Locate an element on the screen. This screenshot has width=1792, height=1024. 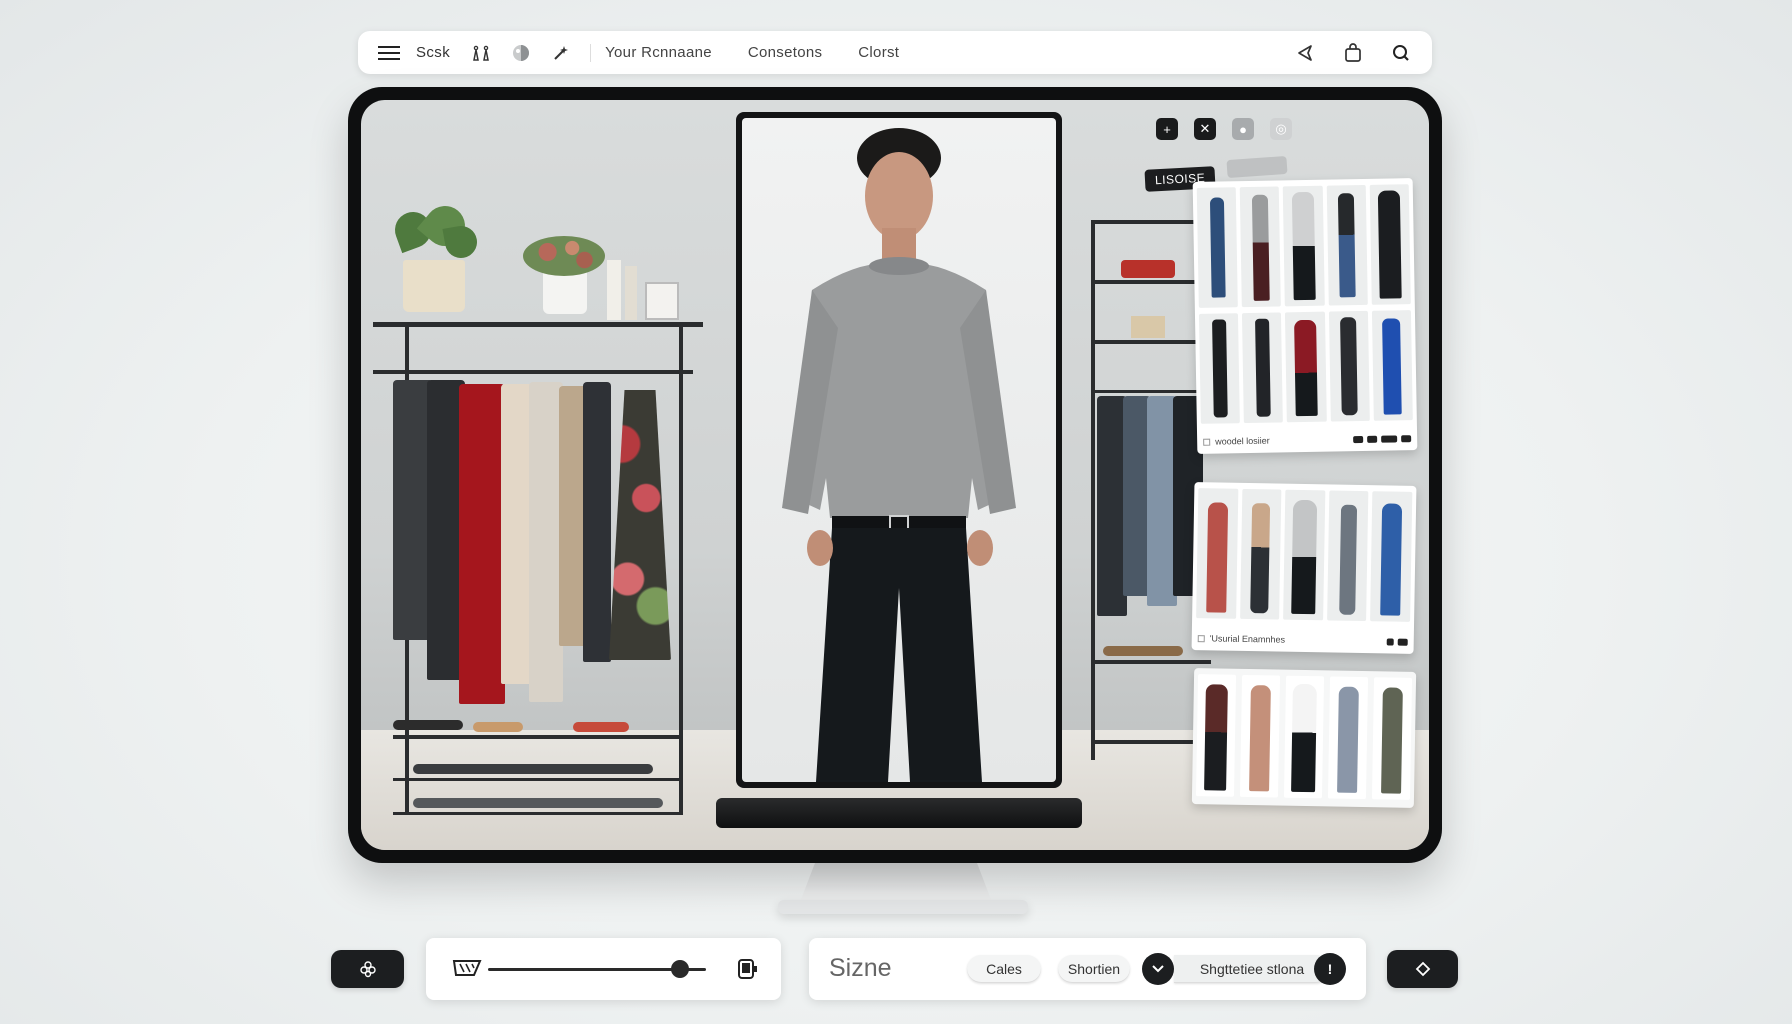
card-actions is located at coordinates (1382, 438).